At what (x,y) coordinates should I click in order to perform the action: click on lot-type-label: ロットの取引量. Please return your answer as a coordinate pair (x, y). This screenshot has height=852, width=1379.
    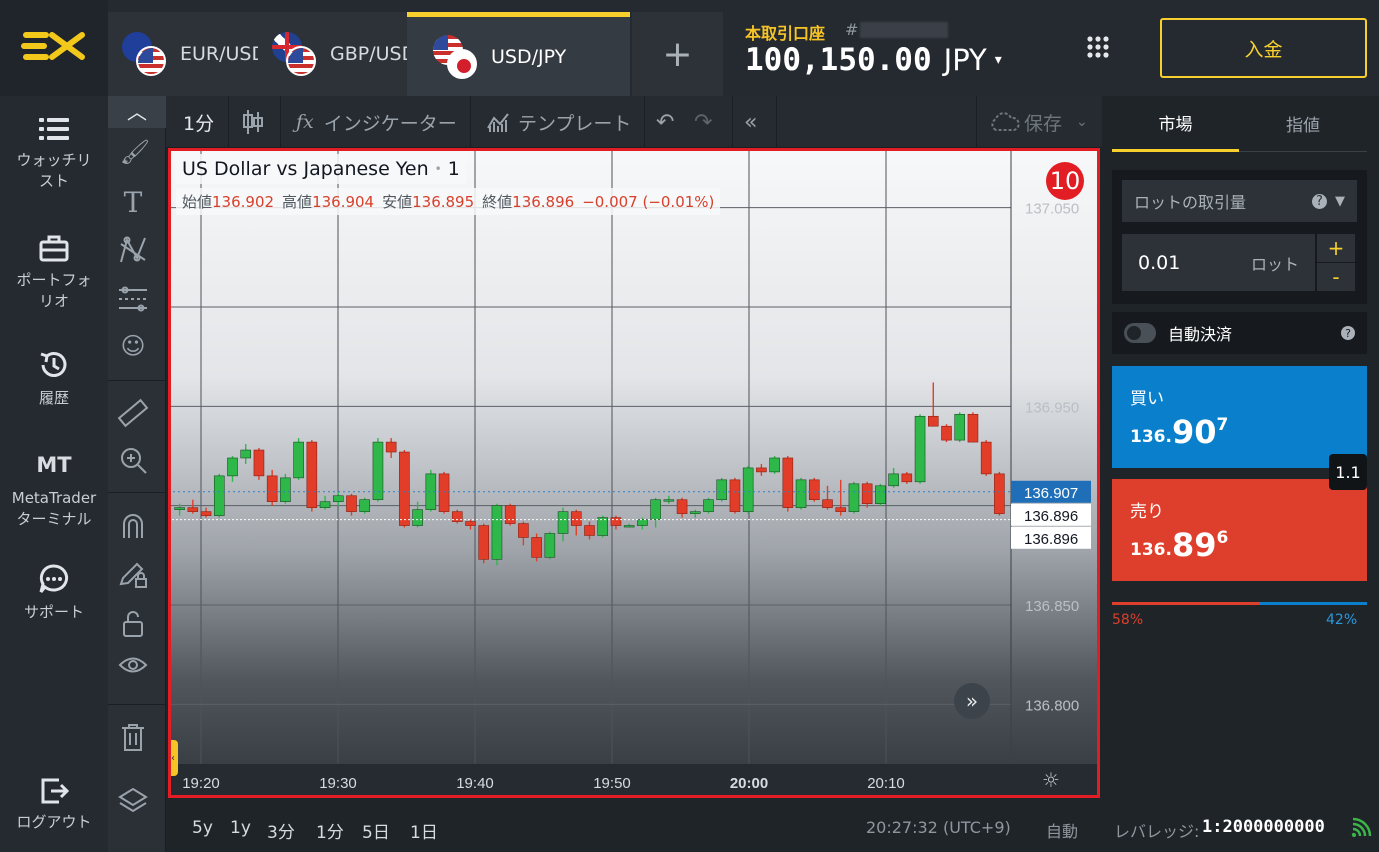
    Looking at the image, I should click on (1190, 202).